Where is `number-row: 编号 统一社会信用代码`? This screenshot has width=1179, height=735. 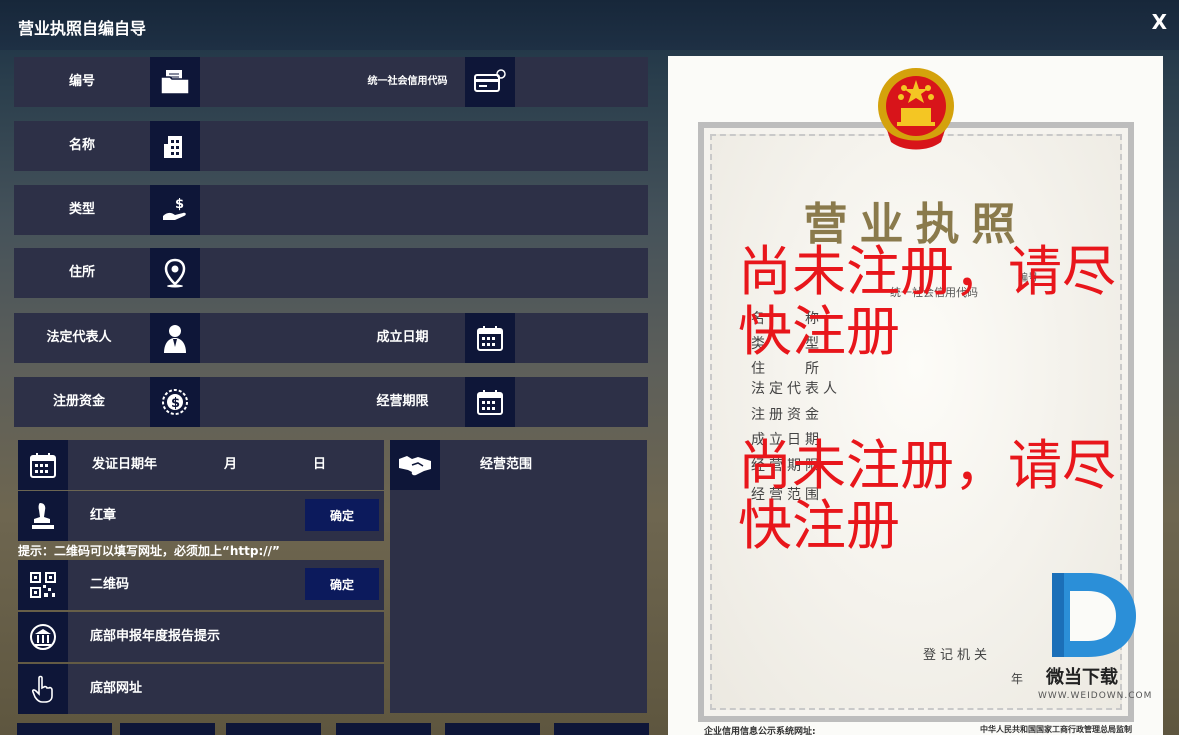 number-row: 编号 统一社会信用代码 is located at coordinates (331, 82).